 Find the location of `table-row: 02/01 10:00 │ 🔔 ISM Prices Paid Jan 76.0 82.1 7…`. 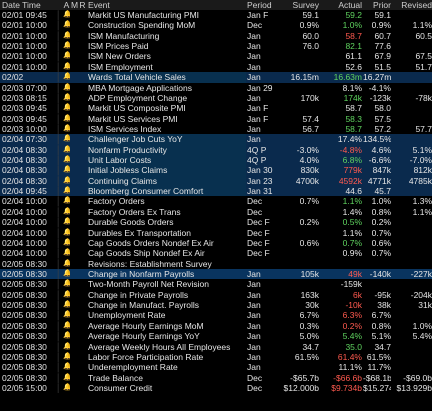

table-row: 02/01 10:00 │ 🔔 ISM Prices Paid Jan 76.0 82.1 7… is located at coordinates (216, 46).